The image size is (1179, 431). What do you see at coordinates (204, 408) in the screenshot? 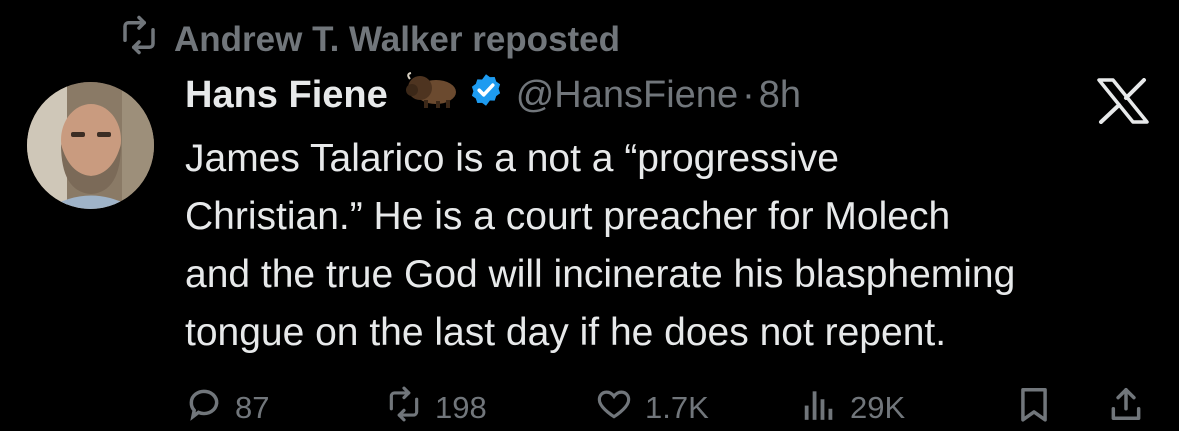
I see `reply-icon` at bounding box center [204, 408].